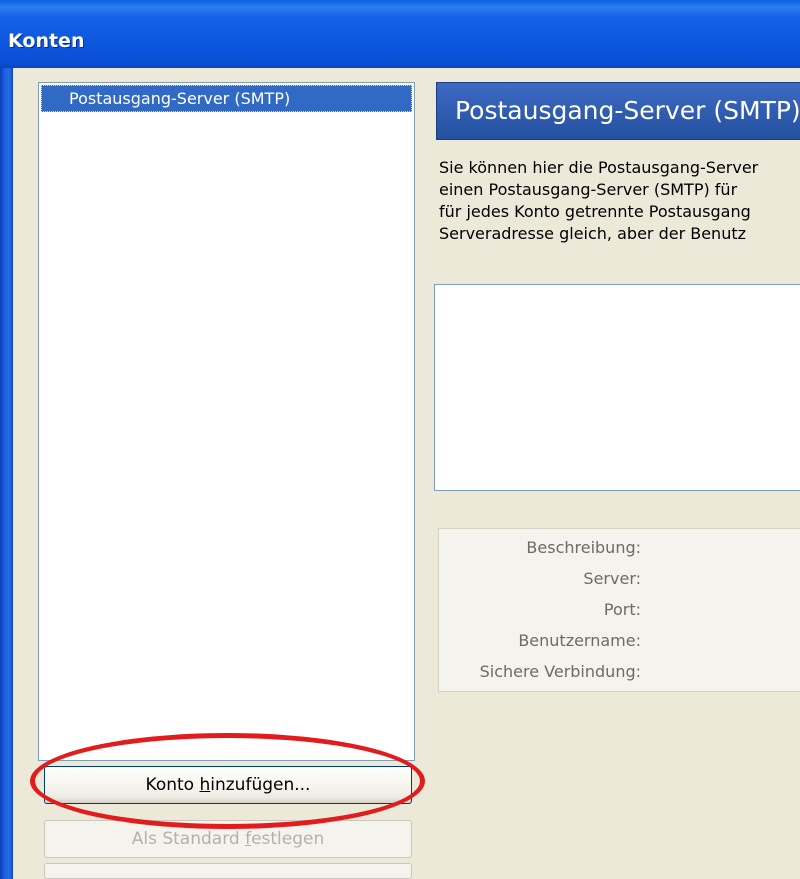  I want to click on set-default-label-prefix: Als Standard, so click(188, 839).